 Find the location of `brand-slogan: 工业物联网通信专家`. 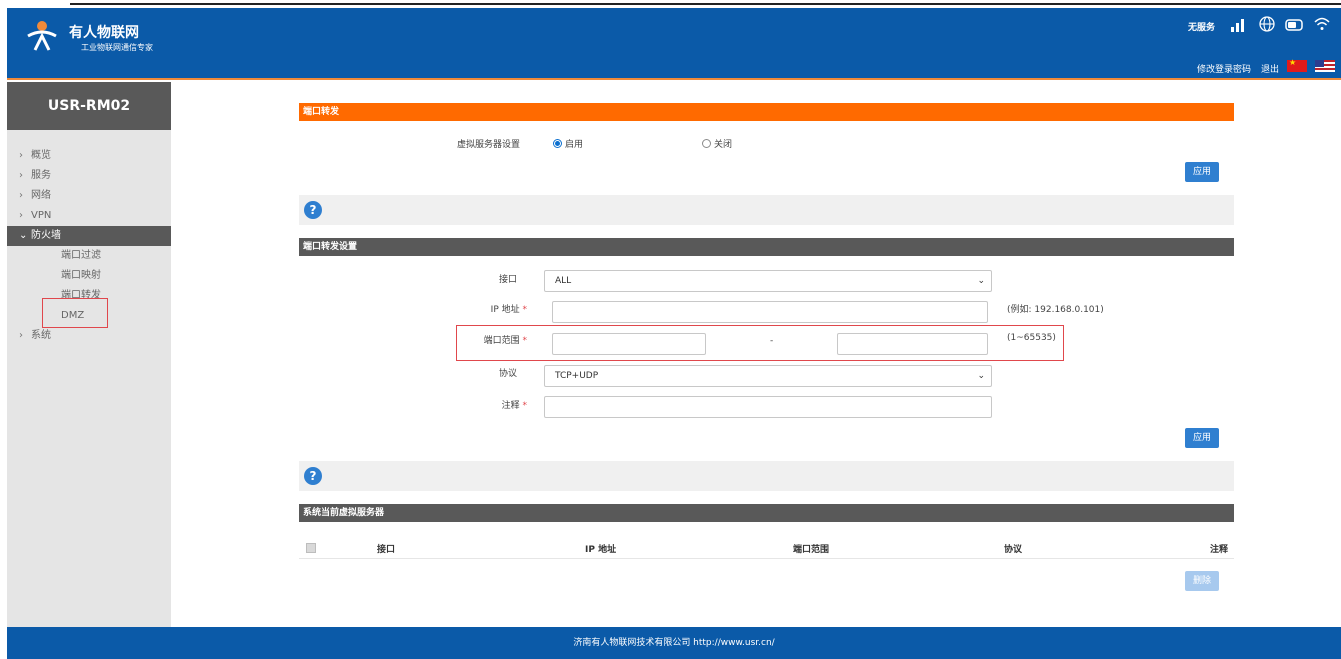

brand-slogan: 工业物联网通信专家 is located at coordinates (117, 47).